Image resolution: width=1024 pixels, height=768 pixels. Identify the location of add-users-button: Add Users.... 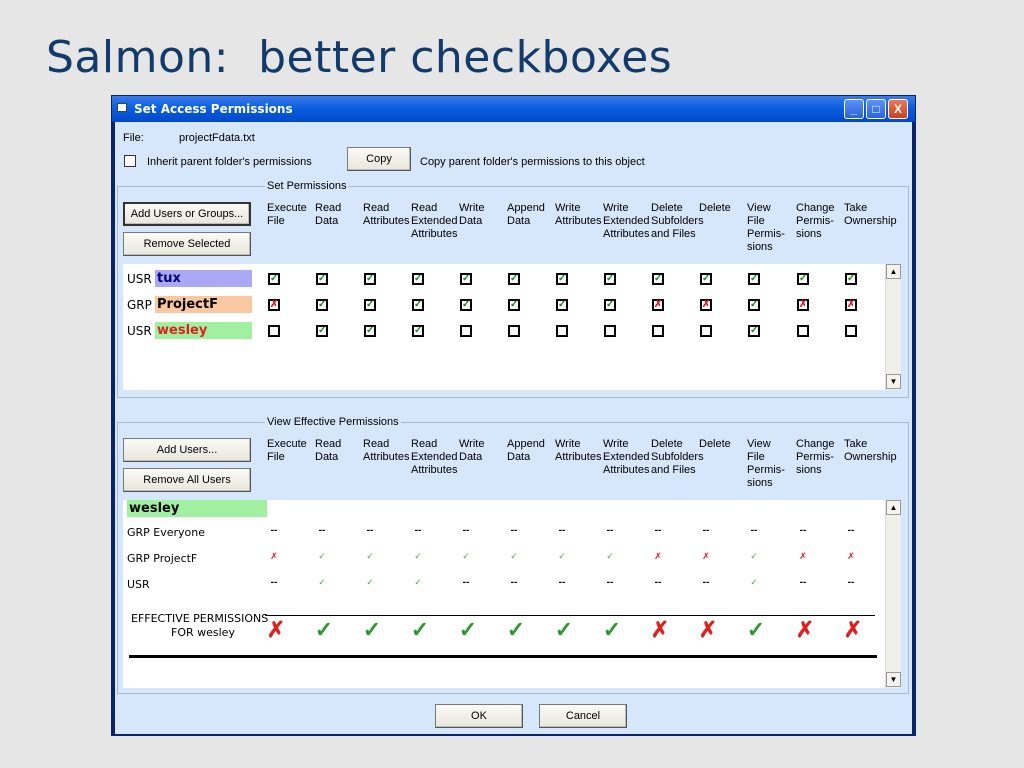
(187, 450).